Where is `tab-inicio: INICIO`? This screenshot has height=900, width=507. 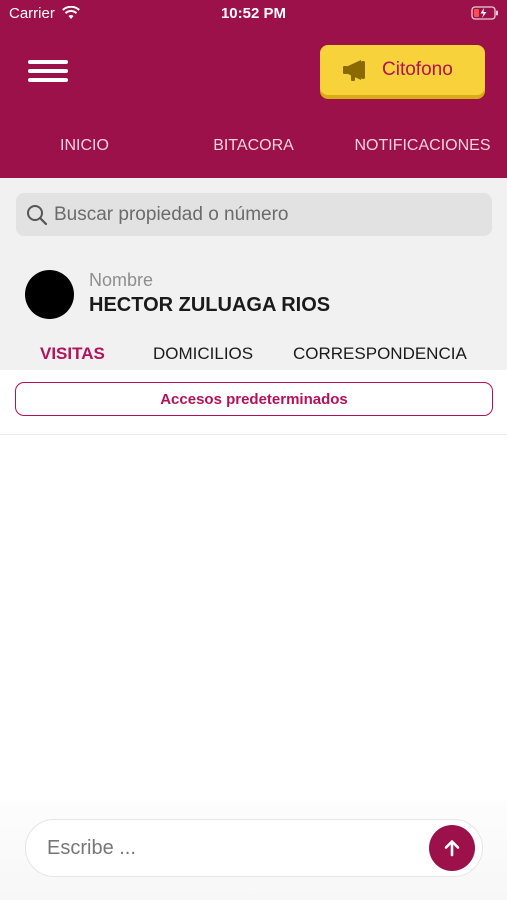 tab-inicio: INICIO is located at coordinates (84, 146).